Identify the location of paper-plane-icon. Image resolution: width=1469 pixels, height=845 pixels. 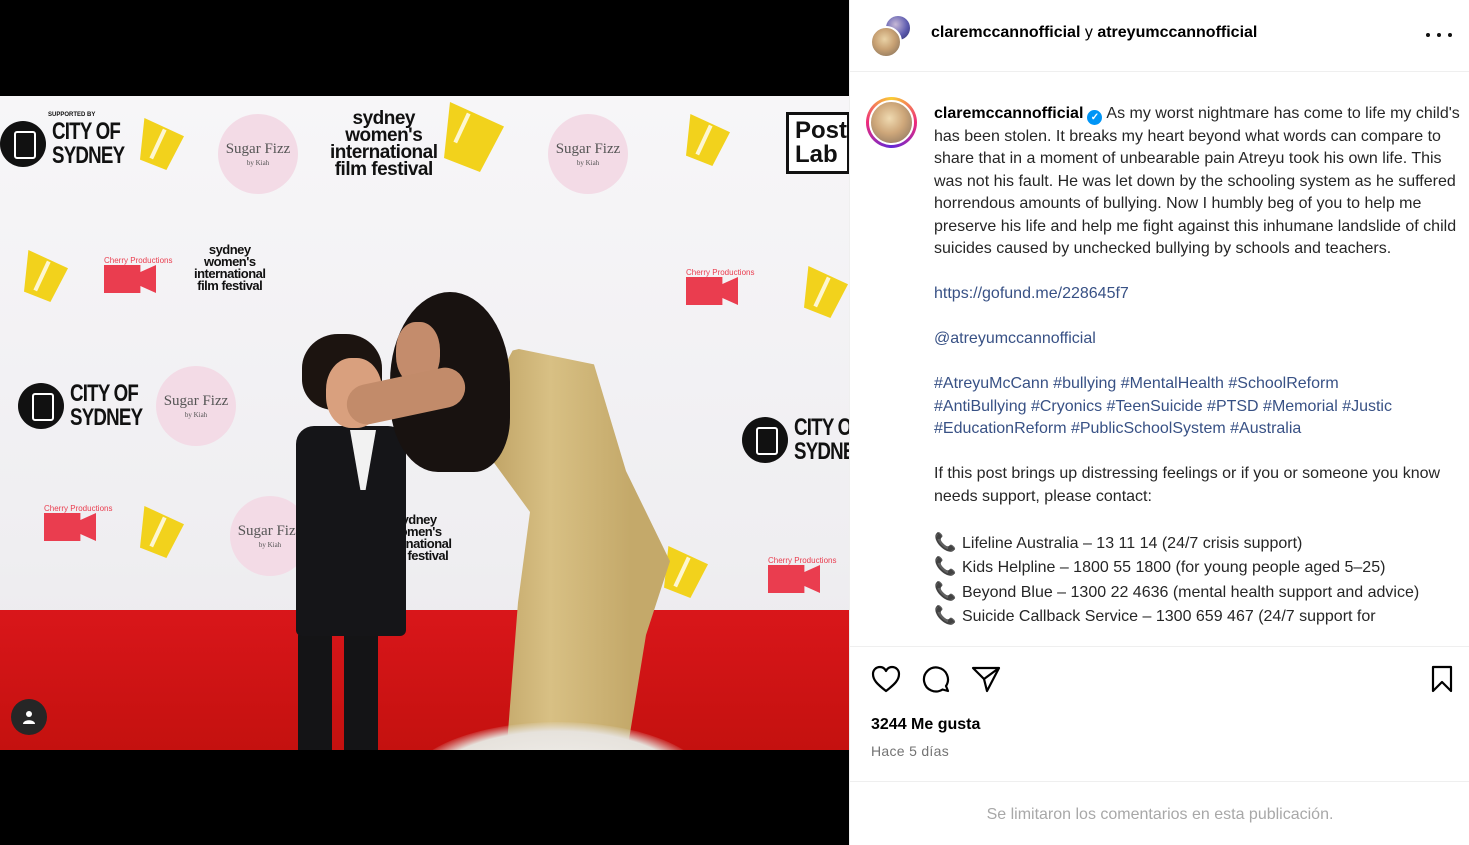
(986, 679).